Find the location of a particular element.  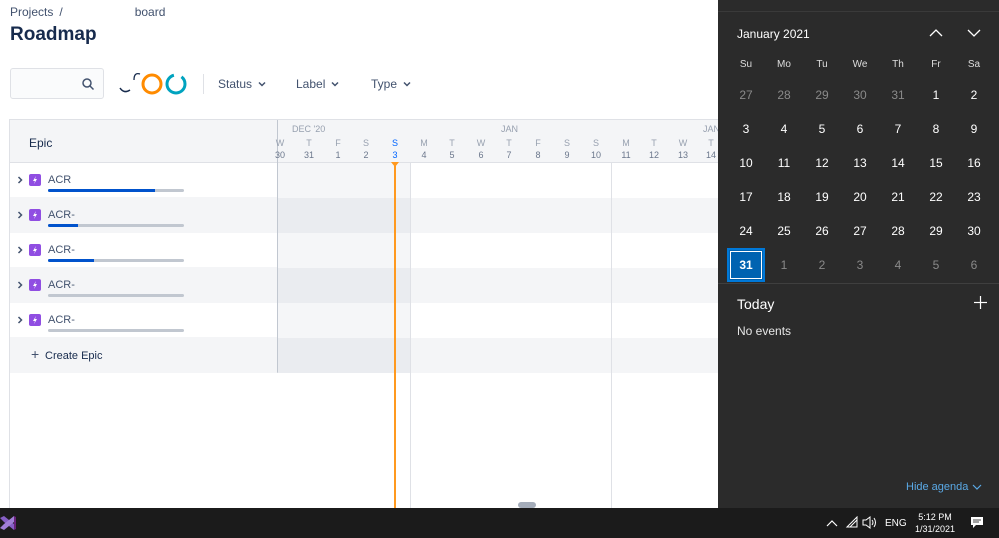

calendar-day: 12 is located at coordinates (822, 163).